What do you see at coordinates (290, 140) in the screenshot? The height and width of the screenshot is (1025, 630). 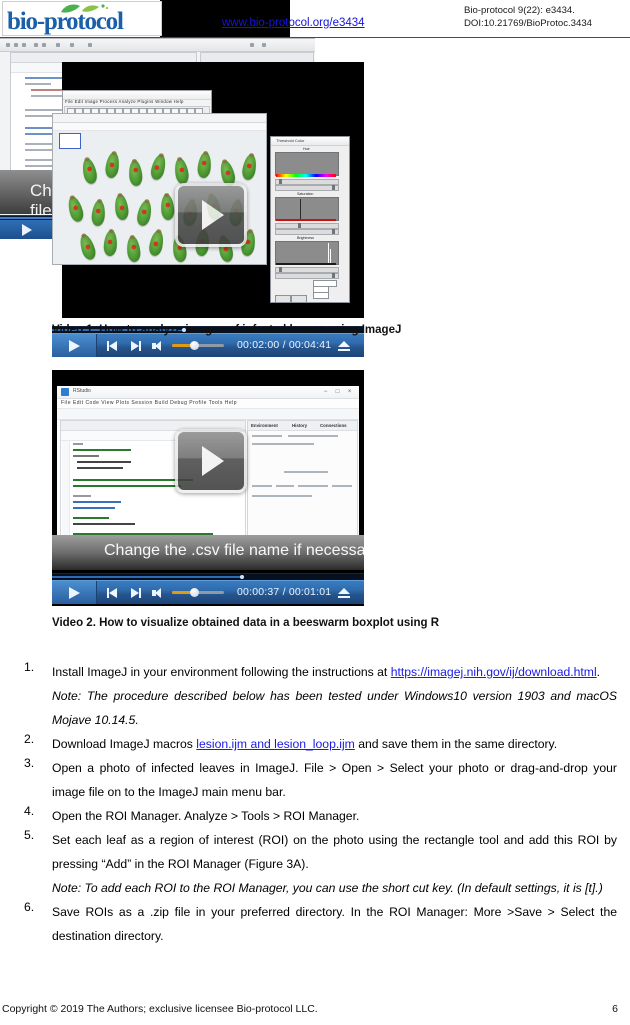 I see `threshold-window-title: Threshold Color` at bounding box center [290, 140].